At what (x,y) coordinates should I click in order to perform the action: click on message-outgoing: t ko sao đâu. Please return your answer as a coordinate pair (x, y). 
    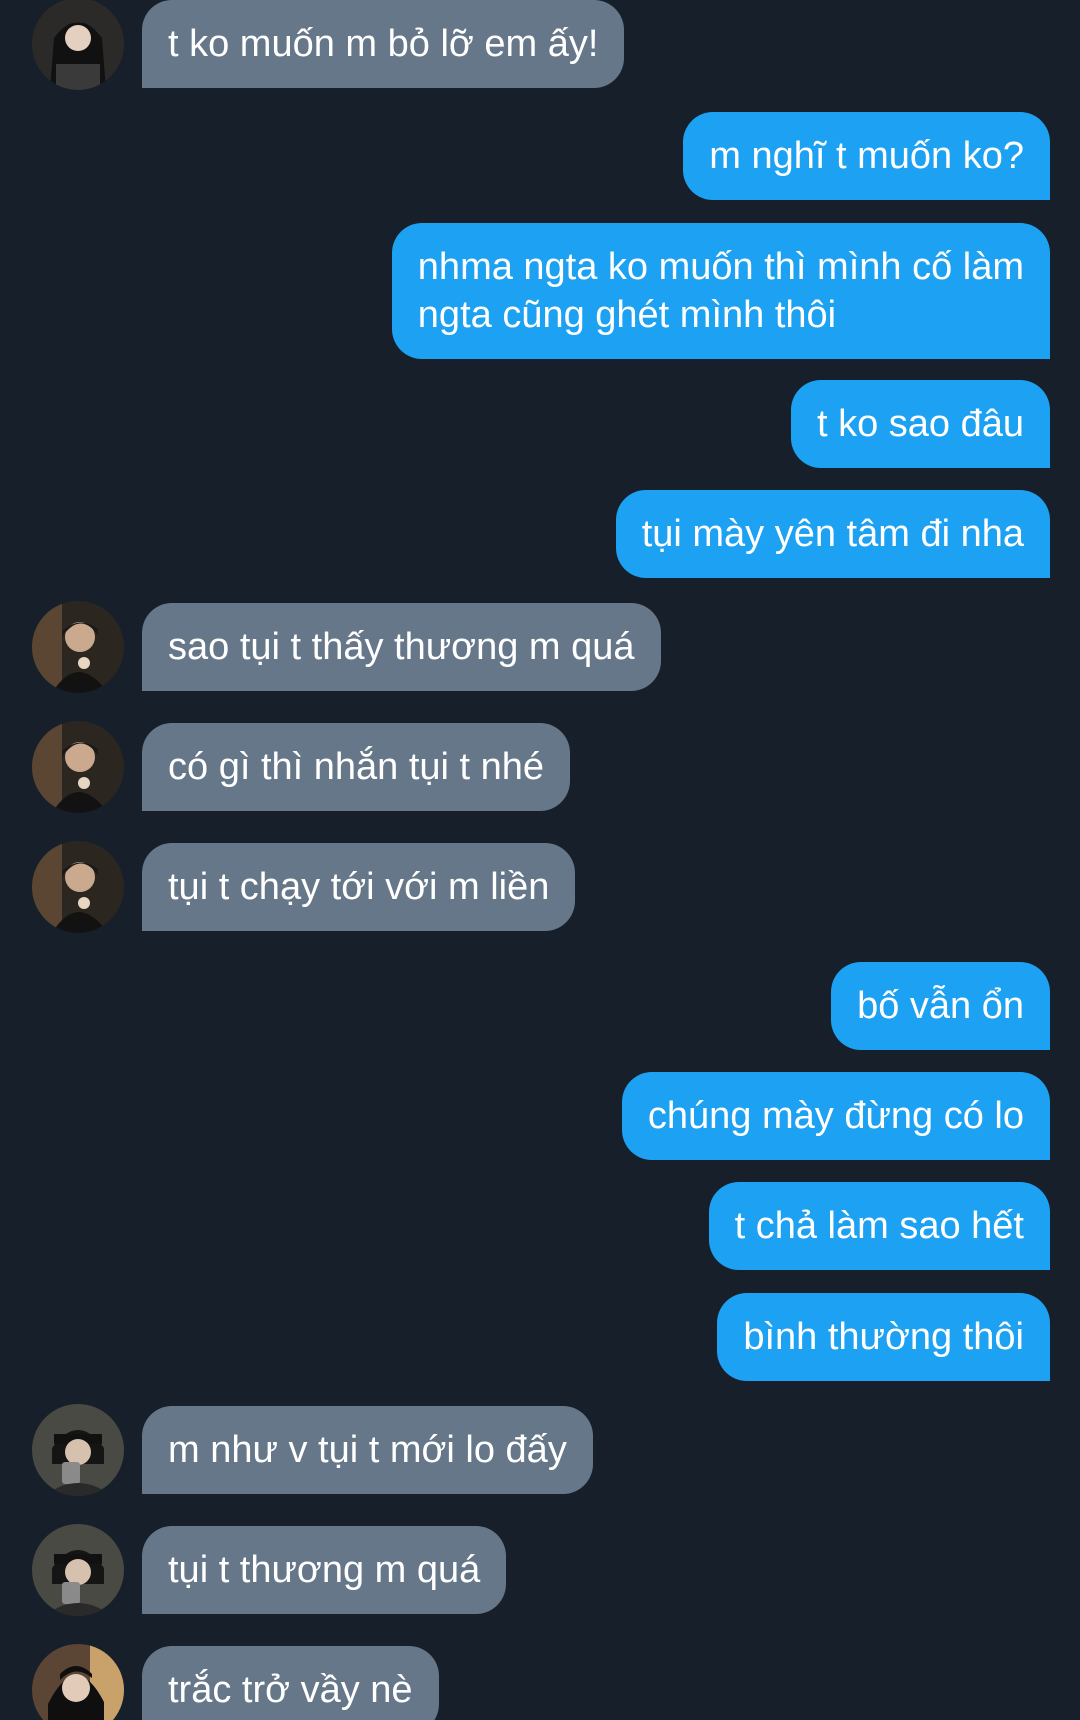
    Looking at the image, I should click on (920, 424).